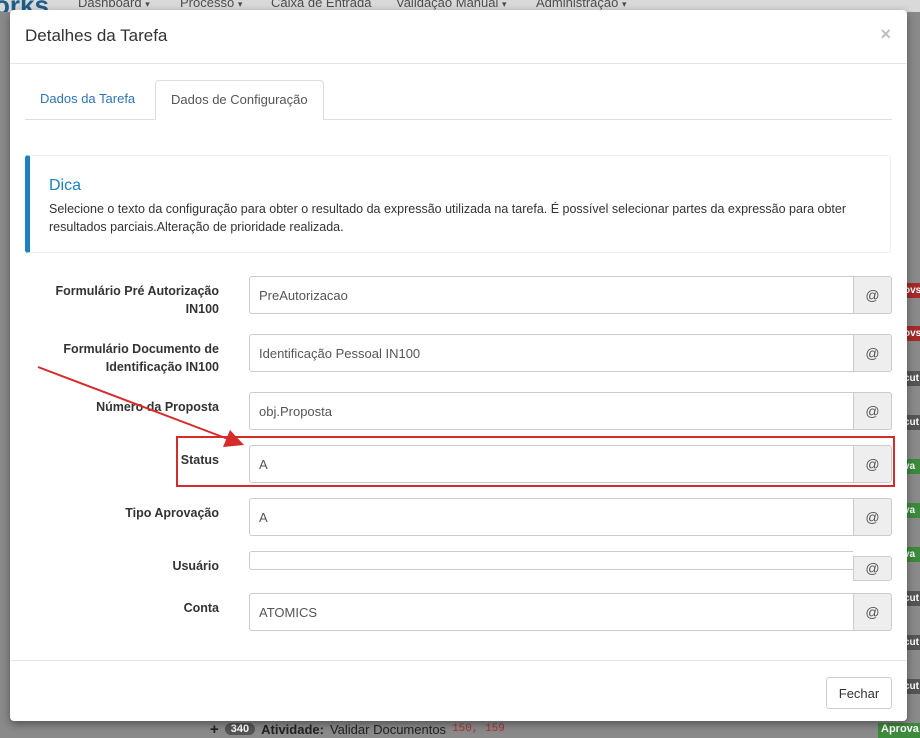  What do you see at coordinates (211, 5) in the screenshot?
I see `nav-processo: Processo ▾` at bounding box center [211, 5].